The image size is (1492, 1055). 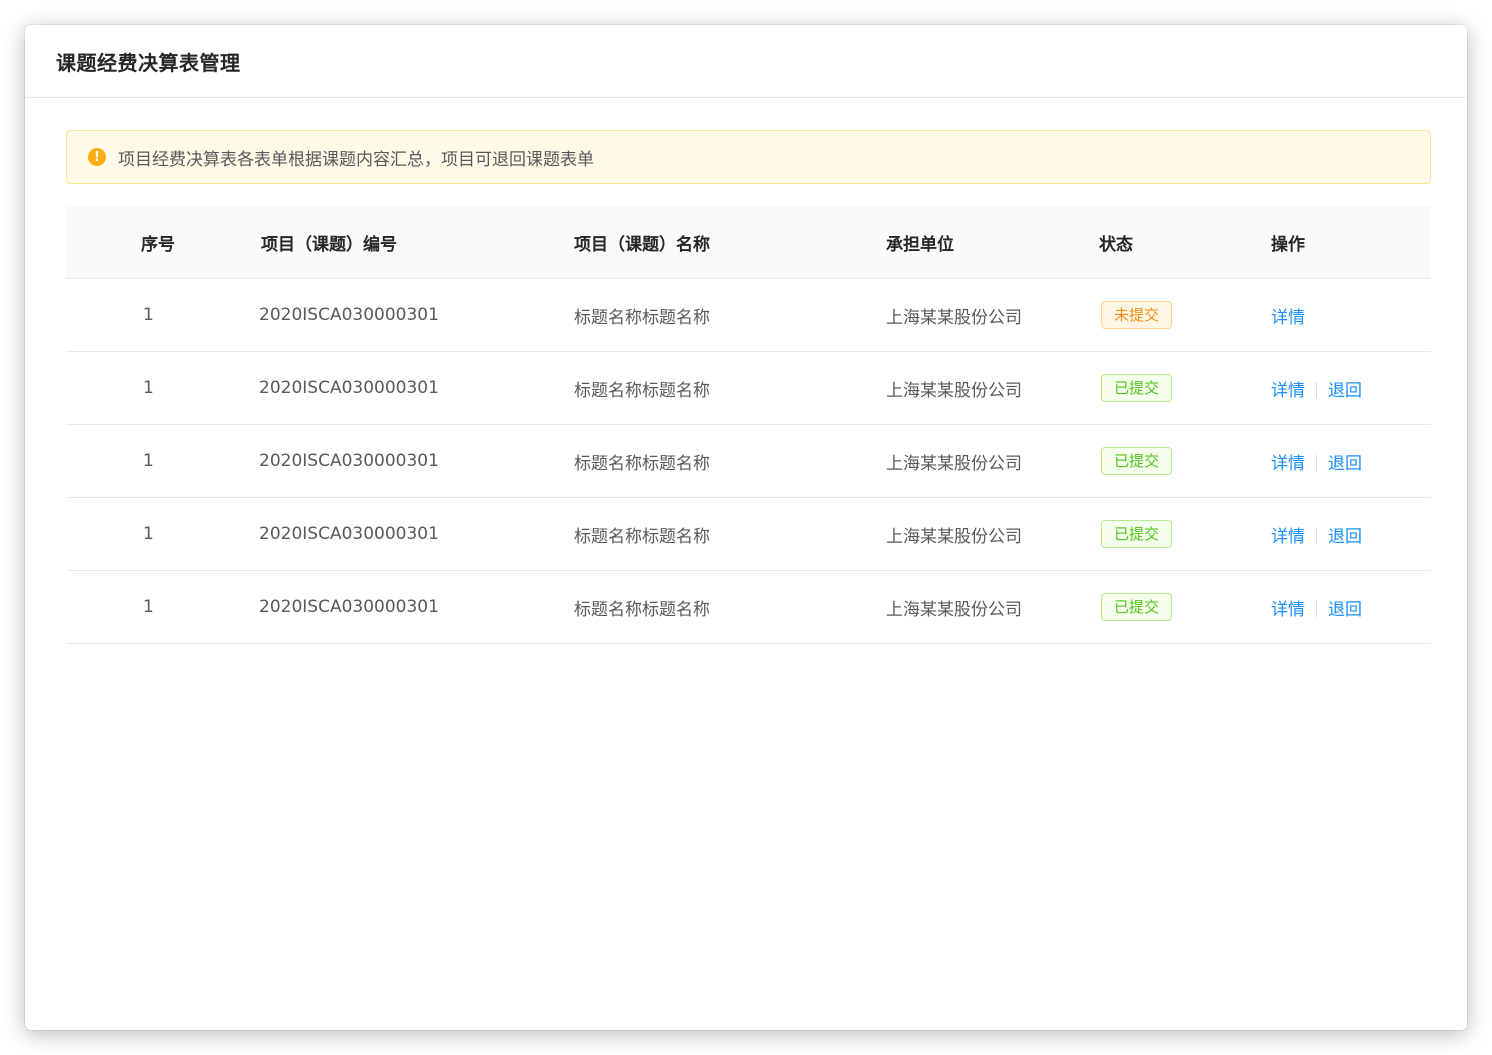 What do you see at coordinates (1137, 315) in the screenshot?
I see `status-badge: 未提交` at bounding box center [1137, 315].